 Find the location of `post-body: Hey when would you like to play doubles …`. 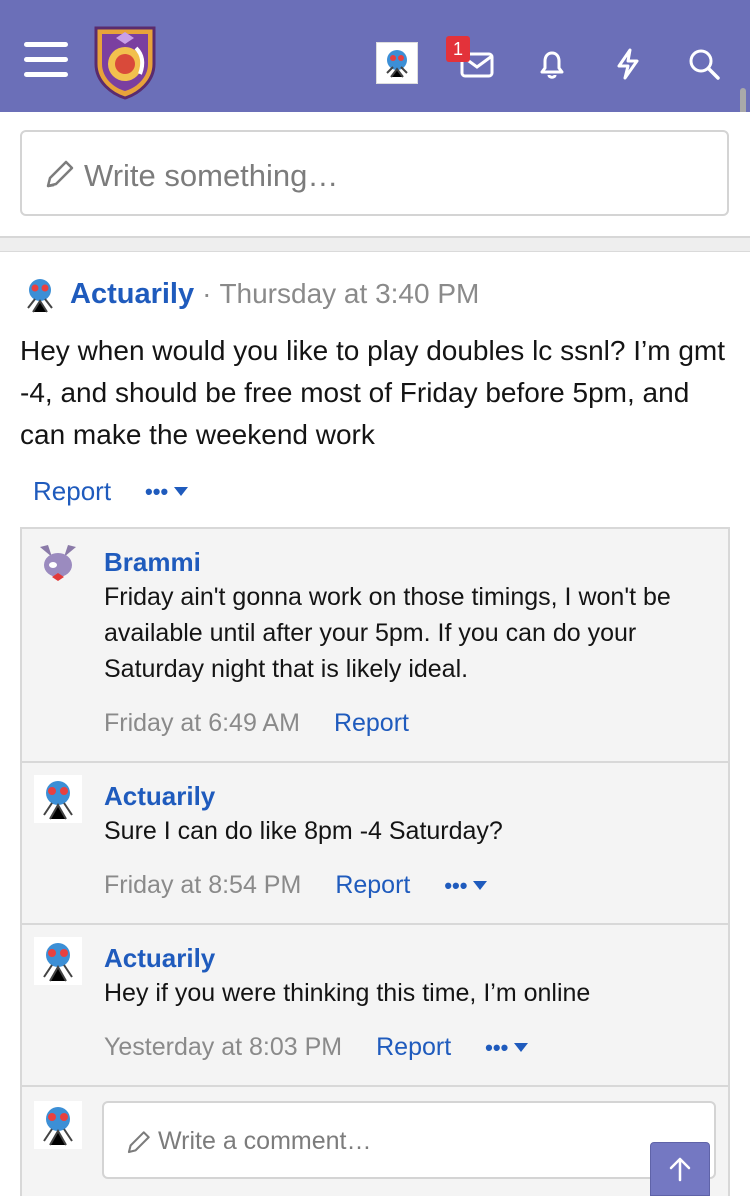

post-body: Hey when would you like to play doubles … is located at coordinates (373, 392).